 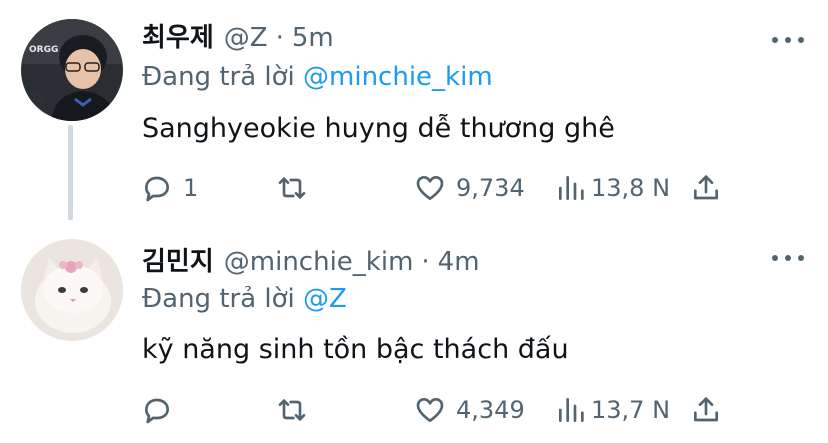 I want to click on display-name: 김민지, so click(x=178, y=259).